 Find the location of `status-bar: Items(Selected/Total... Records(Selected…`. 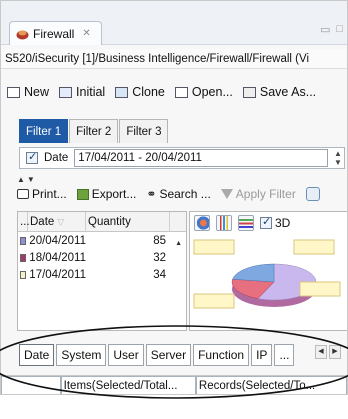

status-bar: Items(Selected/Total... Records(Selected… is located at coordinates (174, 384).